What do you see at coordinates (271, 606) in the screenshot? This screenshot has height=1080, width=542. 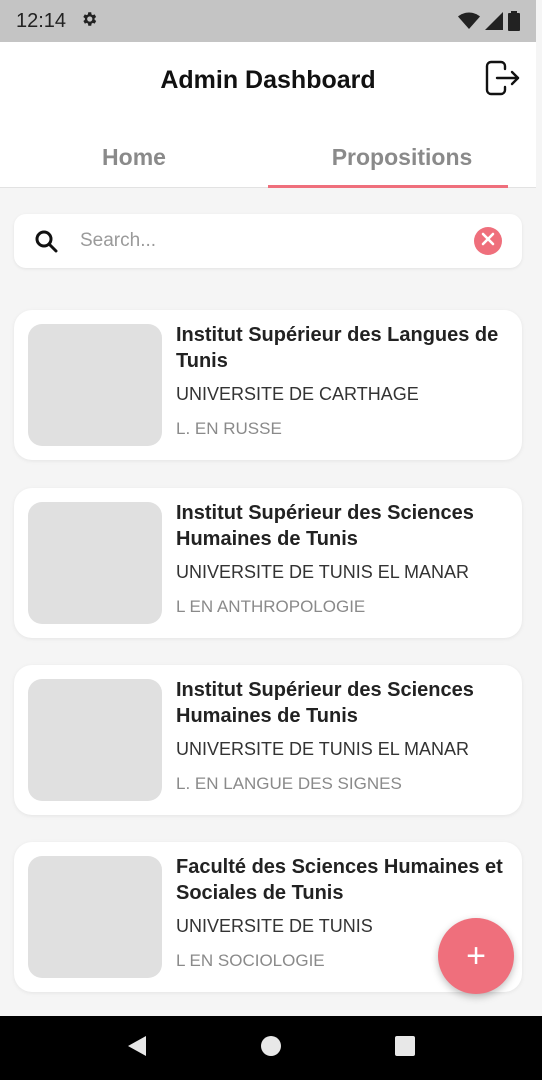 I see `card-program: L EN ANTHROPOLOGIE` at bounding box center [271, 606].